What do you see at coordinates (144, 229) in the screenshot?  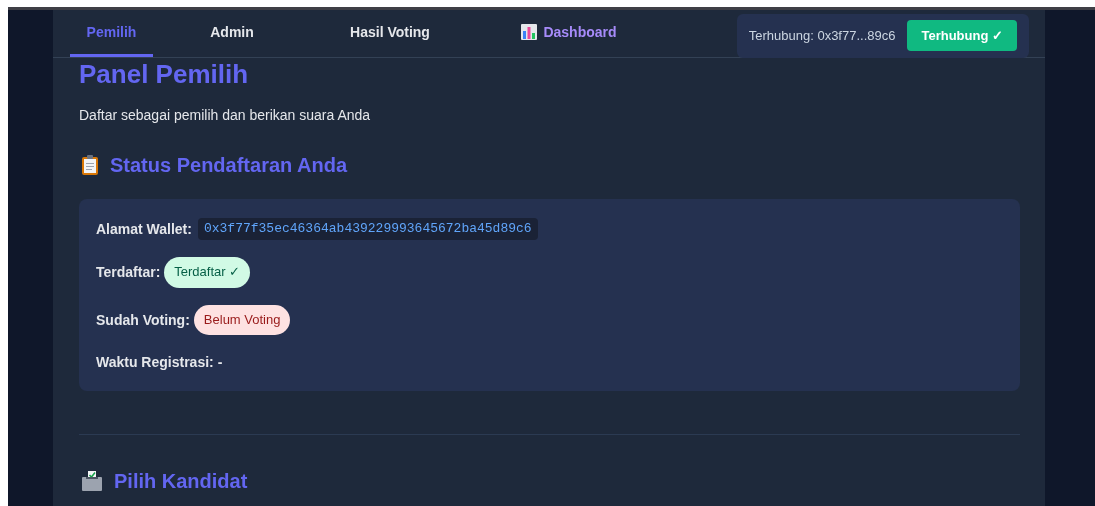 I see `field-label: Alamat Wallet:` at bounding box center [144, 229].